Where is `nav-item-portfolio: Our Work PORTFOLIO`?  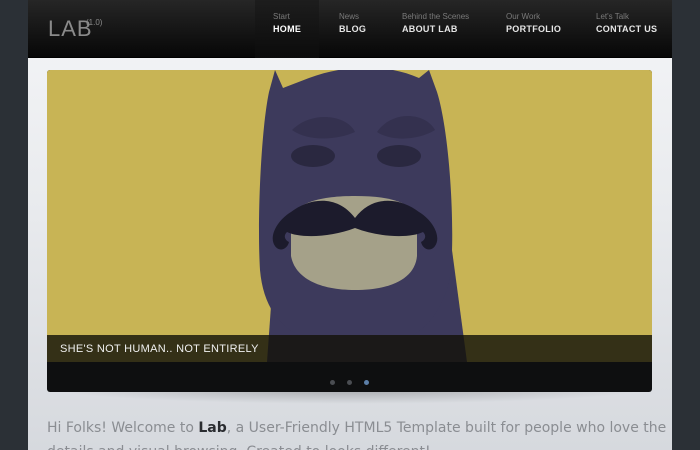 nav-item-portfolio: Our Work PORTFOLIO is located at coordinates (533, 20).